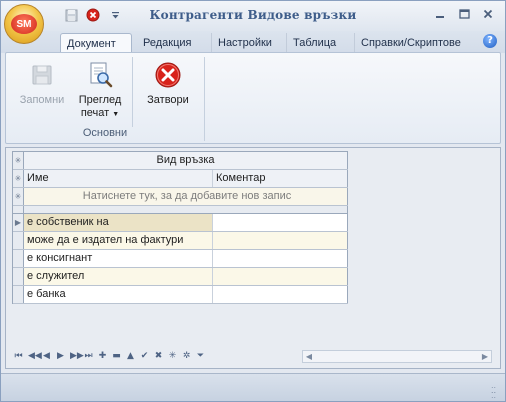 This screenshot has width=506, height=402. What do you see at coordinates (397, 356) in the screenshot?
I see `horizontal-scrollbar: ◀ ▶` at bounding box center [397, 356].